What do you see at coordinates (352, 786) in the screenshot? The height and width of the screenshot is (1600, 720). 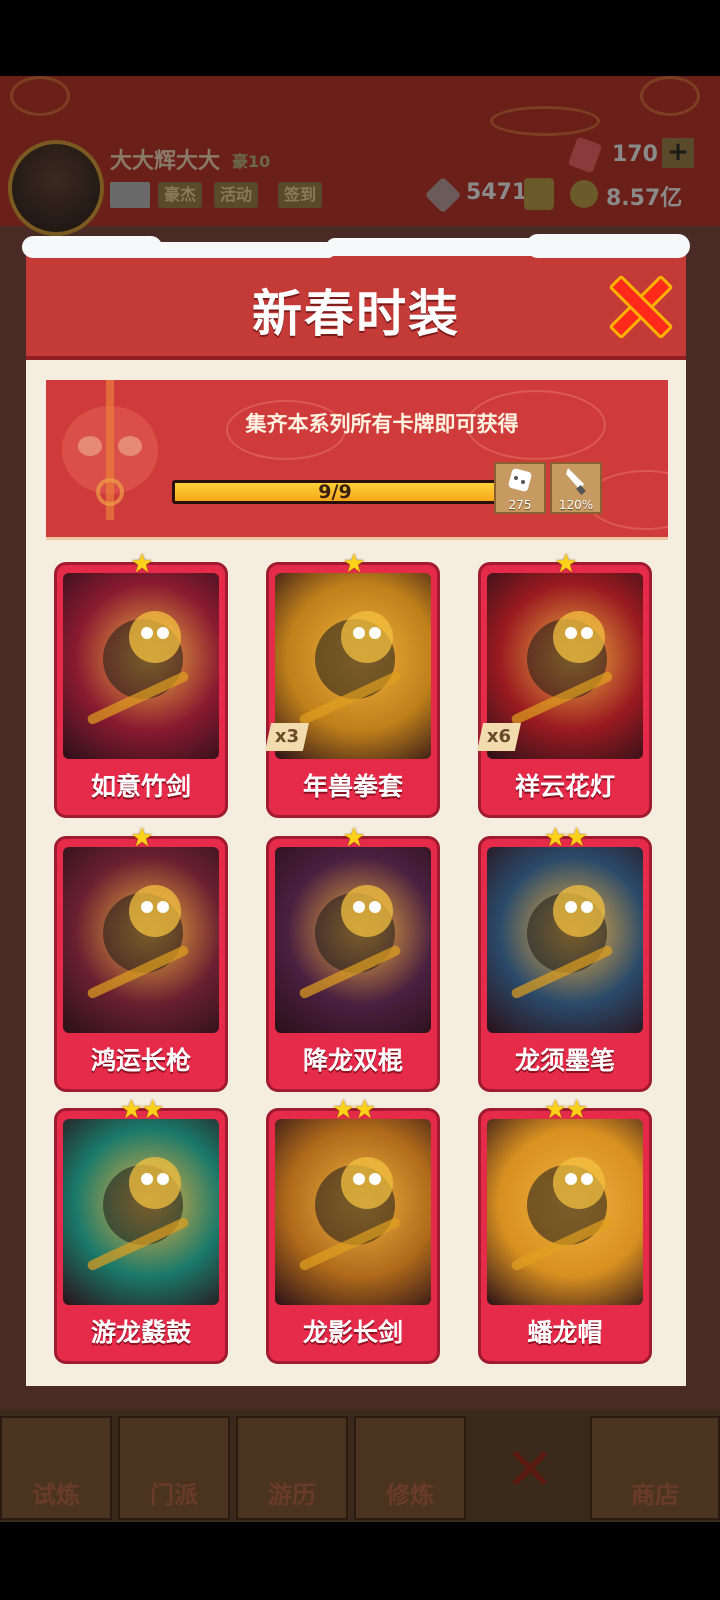 I see `card-name: 年兽拳套` at bounding box center [352, 786].